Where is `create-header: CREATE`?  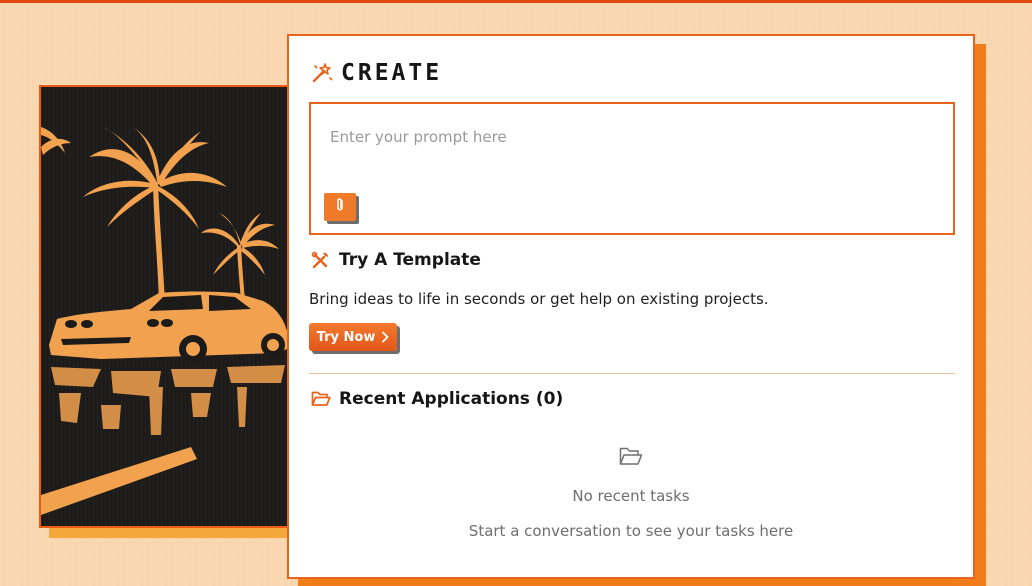
create-header: CREATE is located at coordinates (376, 73).